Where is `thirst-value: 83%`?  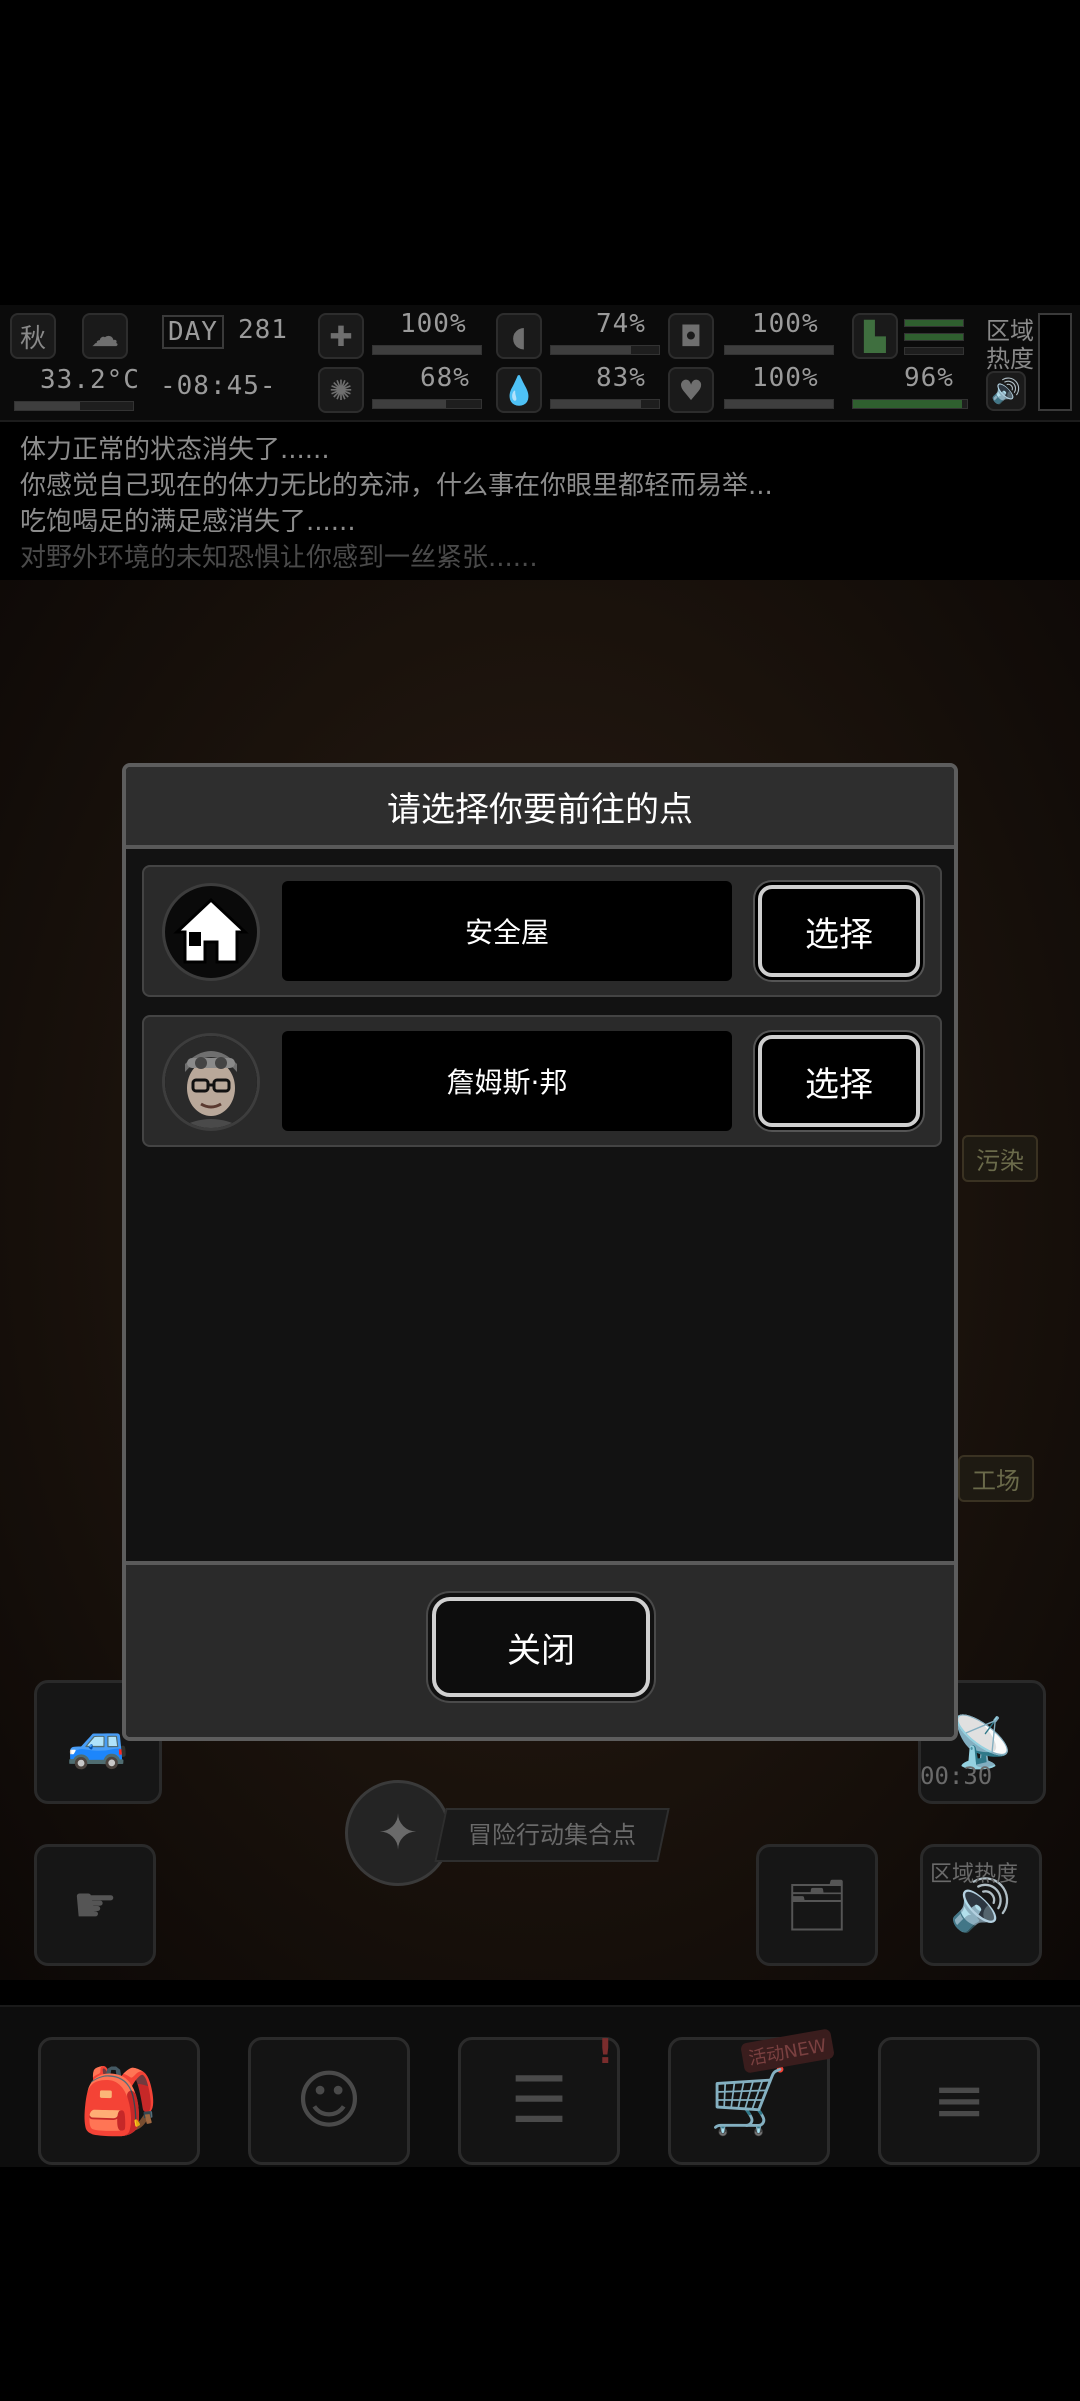 thirst-value: 83% is located at coordinates (621, 378).